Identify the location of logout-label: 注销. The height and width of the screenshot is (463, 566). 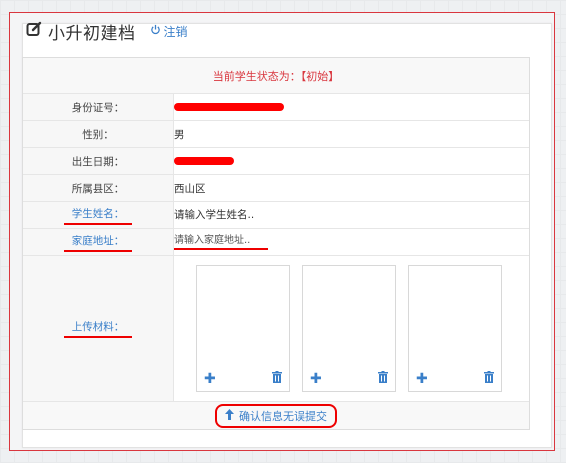
(175, 31).